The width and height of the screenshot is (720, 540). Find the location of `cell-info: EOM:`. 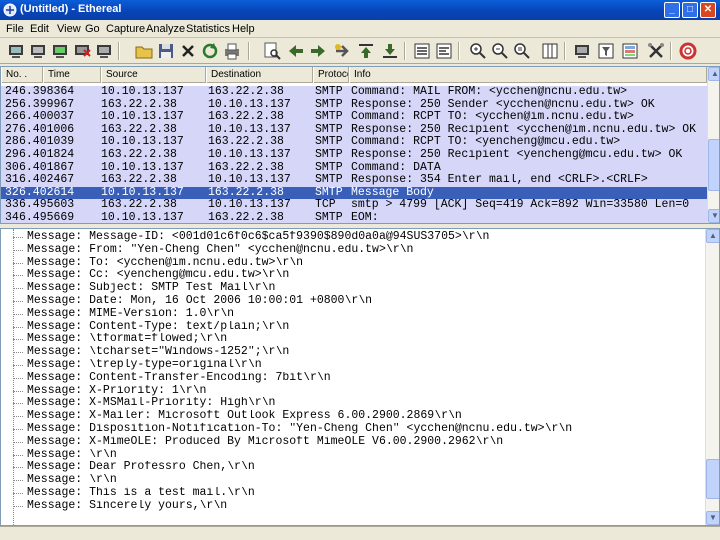

cell-info: EOM: is located at coordinates (365, 218).